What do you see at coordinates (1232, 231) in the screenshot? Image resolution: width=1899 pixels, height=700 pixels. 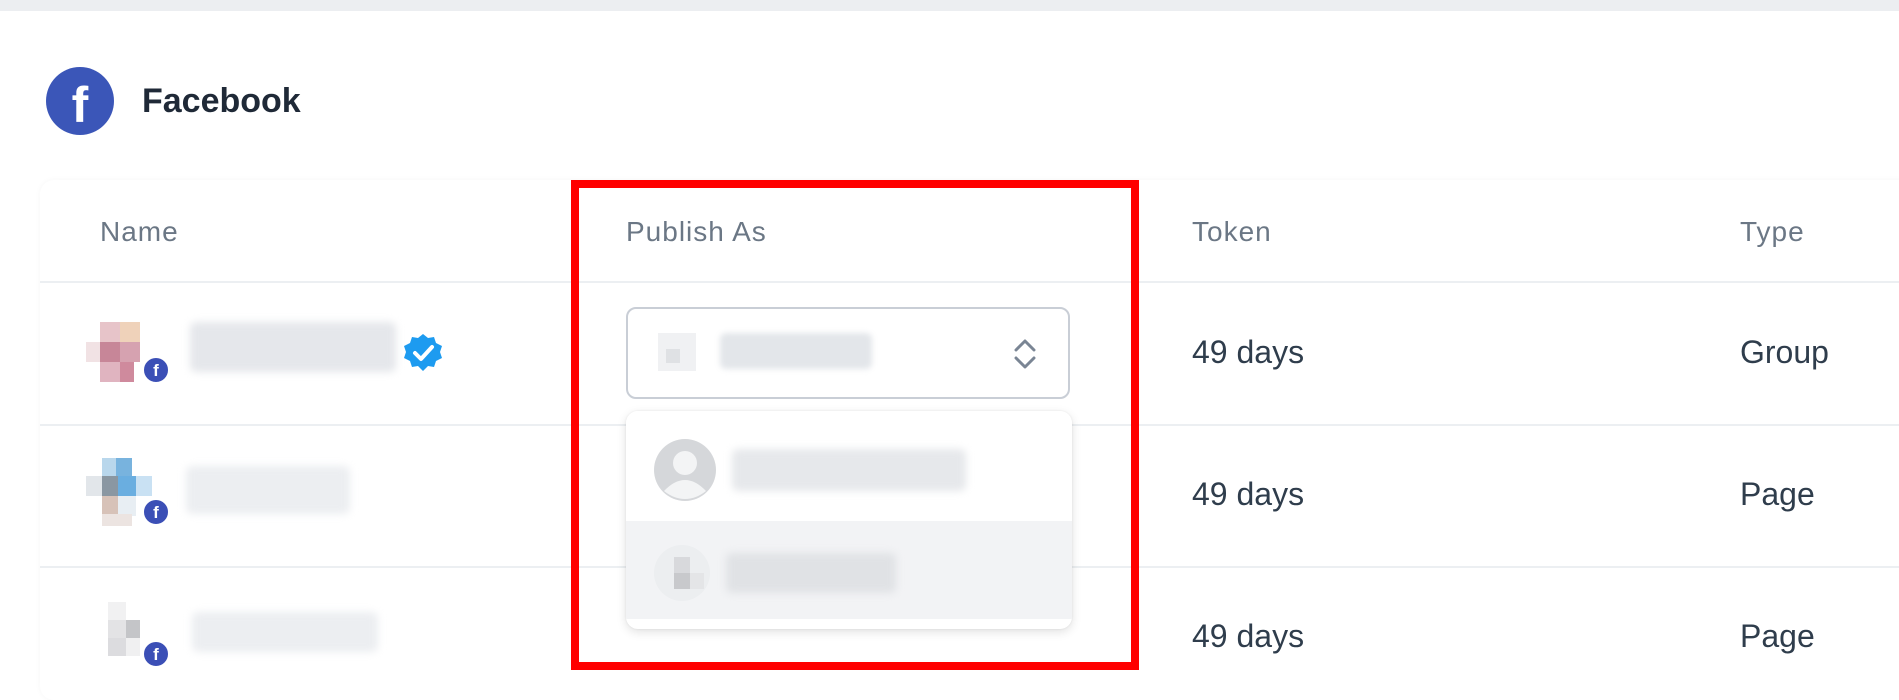 I see `column-header-token: Token` at bounding box center [1232, 231].